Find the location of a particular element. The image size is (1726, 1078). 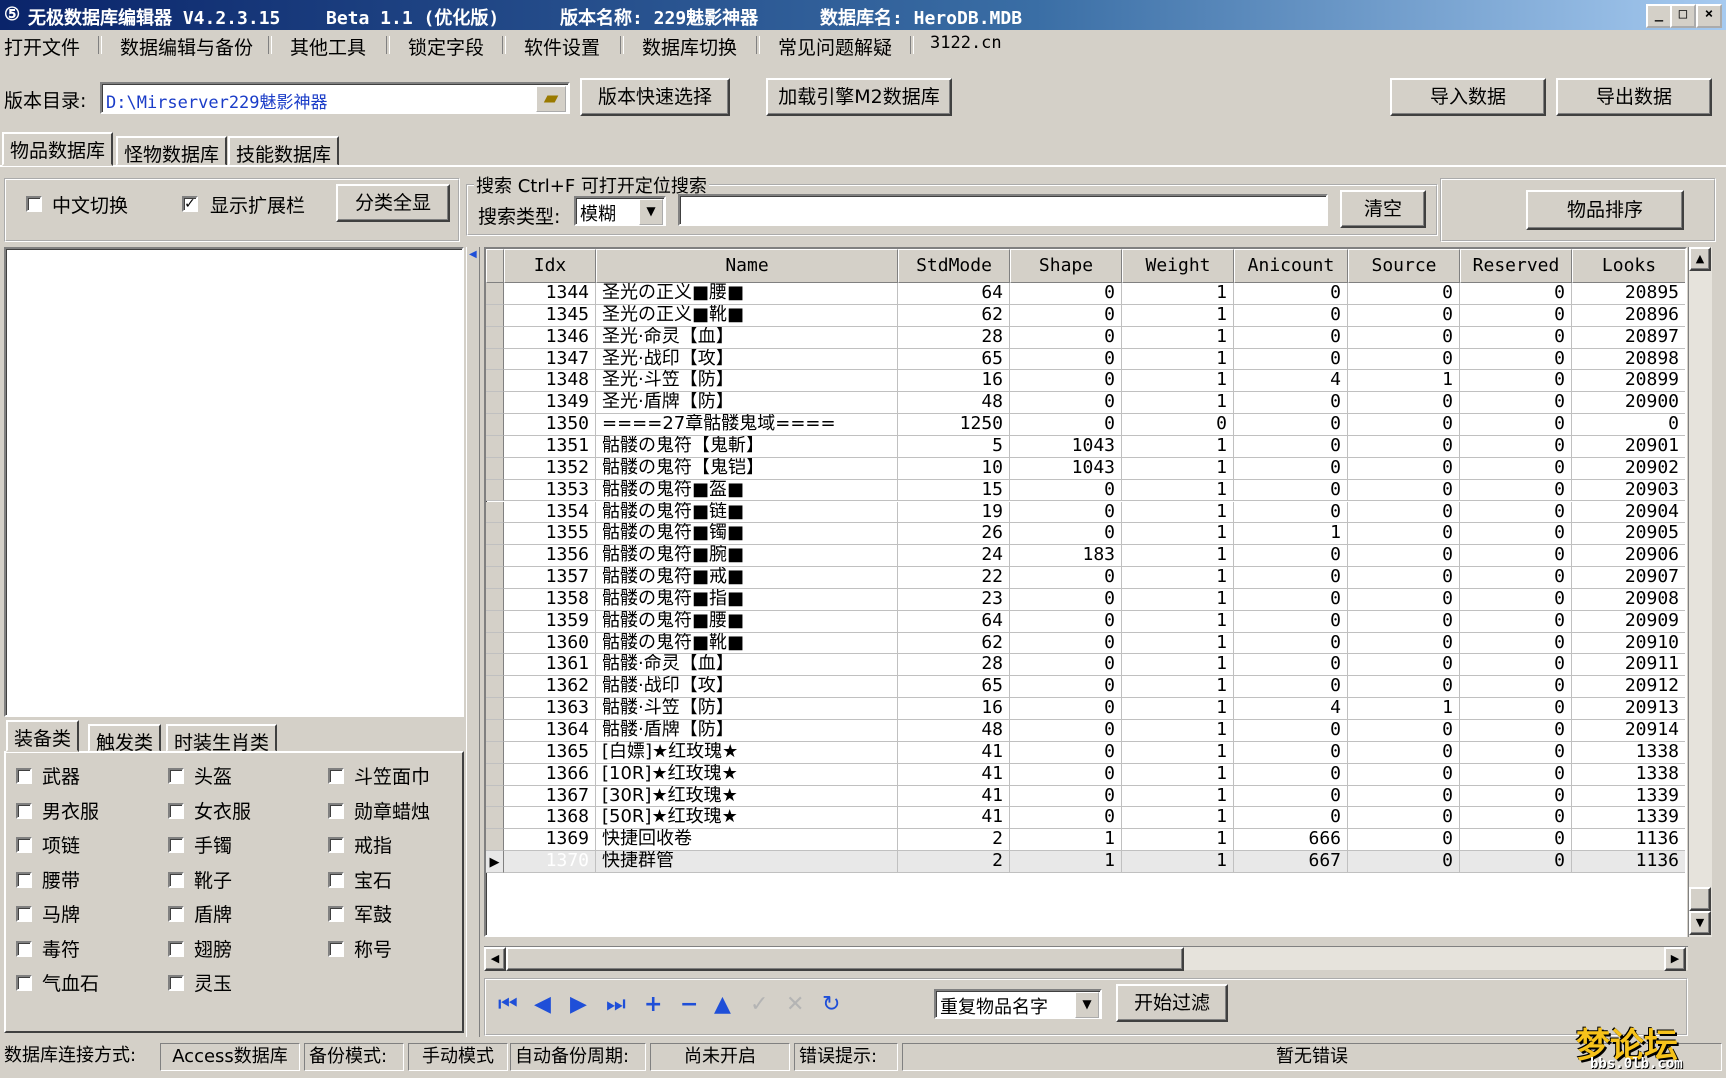

cell-looks: 20906 is located at coordinates (1628, 556).